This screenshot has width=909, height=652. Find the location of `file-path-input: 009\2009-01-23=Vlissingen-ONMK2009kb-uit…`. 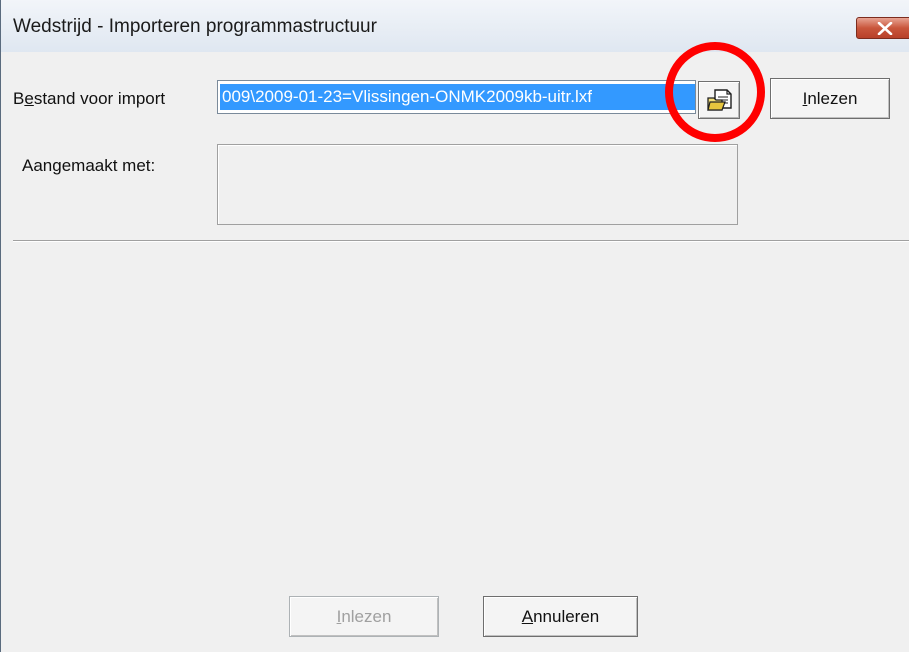

file-path-input: 009\2009-01-23=Vlissingen-ONMK2009kb-uit… is located at coordinates (456, 97).